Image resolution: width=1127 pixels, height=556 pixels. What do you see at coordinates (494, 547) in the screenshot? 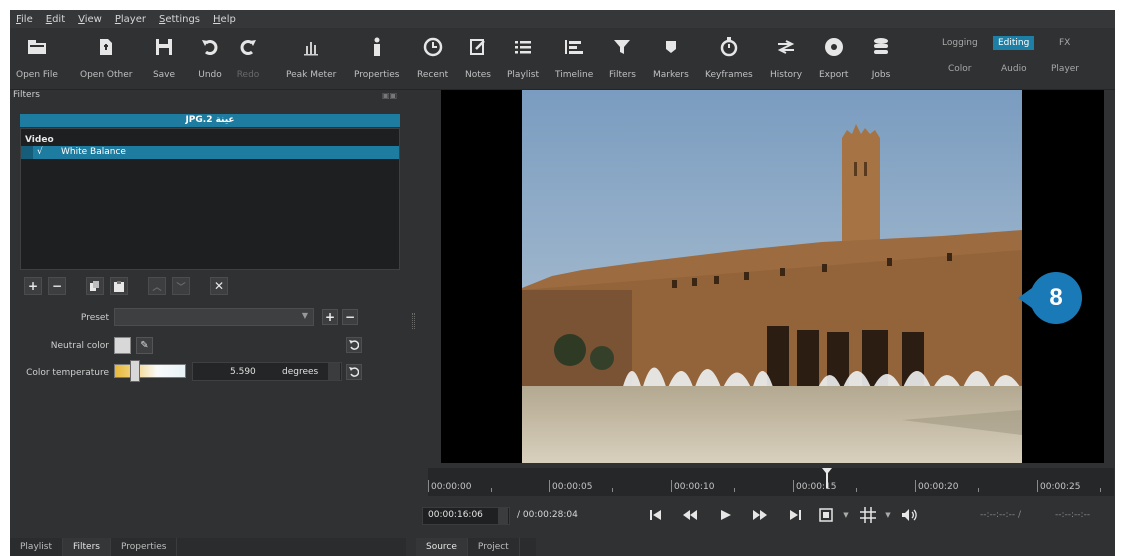
I see `tab-project: Project` at bounding box center [494, 547].